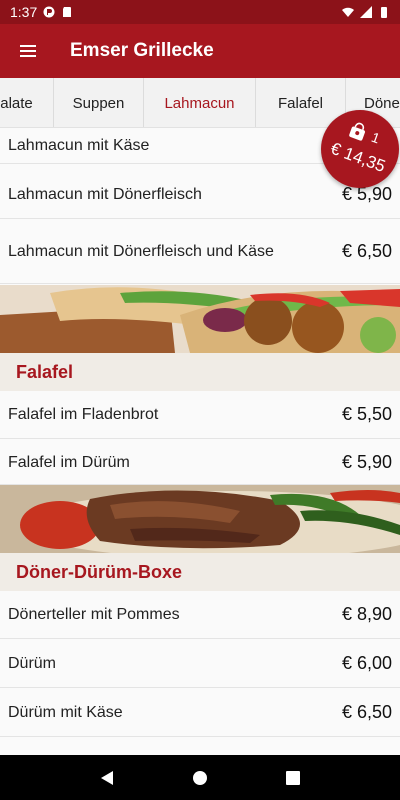 The width and height of the screenshot is (400, 800). I want to click on item-name: Dürüm, so click(32, 663).